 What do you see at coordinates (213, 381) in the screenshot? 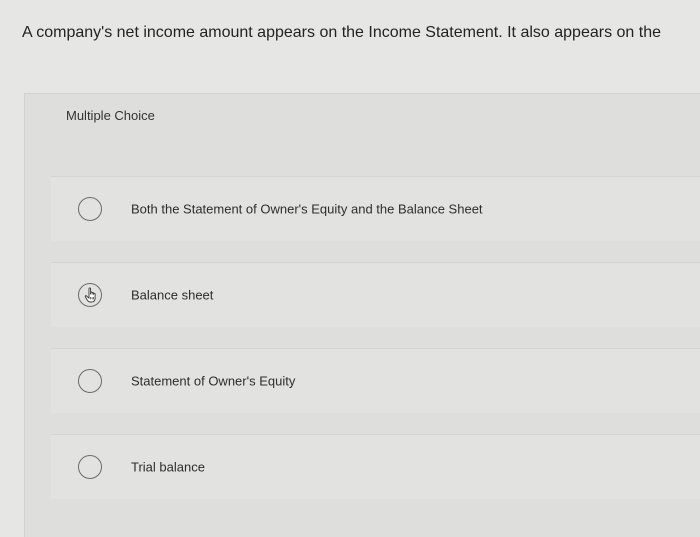
I see `option-label: Statement of Owner's Equity` at bounding box center [213, 381].